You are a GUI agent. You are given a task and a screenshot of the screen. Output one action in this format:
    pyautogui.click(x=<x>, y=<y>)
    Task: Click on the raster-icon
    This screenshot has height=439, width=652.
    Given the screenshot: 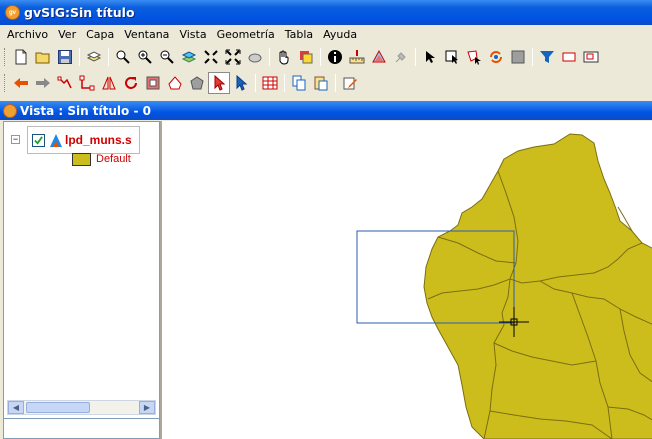 What is the action you would take?
    pyautogui.click(x=306, y=57)
    